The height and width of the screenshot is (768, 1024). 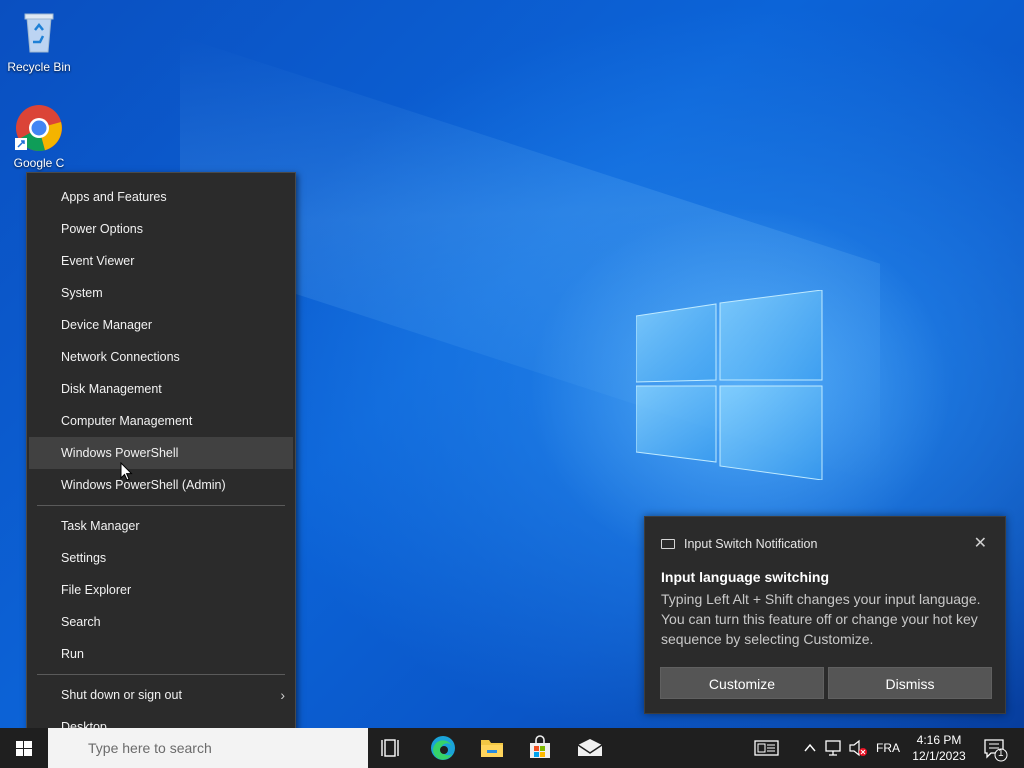 What do you see at coordinates (745, 577) in the screenshot?
I see `notification-title: Input language switching` at bounding box center [745, 577].